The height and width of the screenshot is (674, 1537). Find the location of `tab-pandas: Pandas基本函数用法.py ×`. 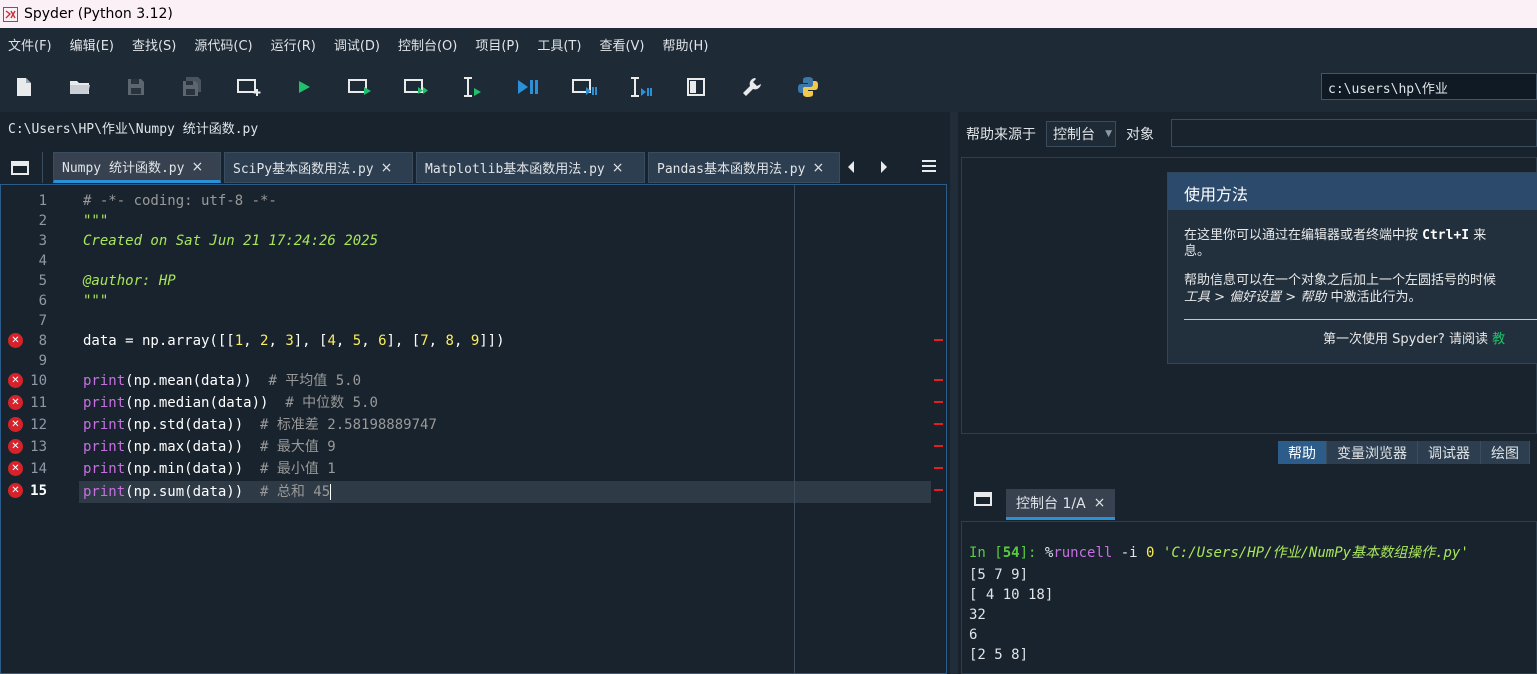

tab-pandas: Pandas基本函数用法.py × is located at coordinates (744, 167).